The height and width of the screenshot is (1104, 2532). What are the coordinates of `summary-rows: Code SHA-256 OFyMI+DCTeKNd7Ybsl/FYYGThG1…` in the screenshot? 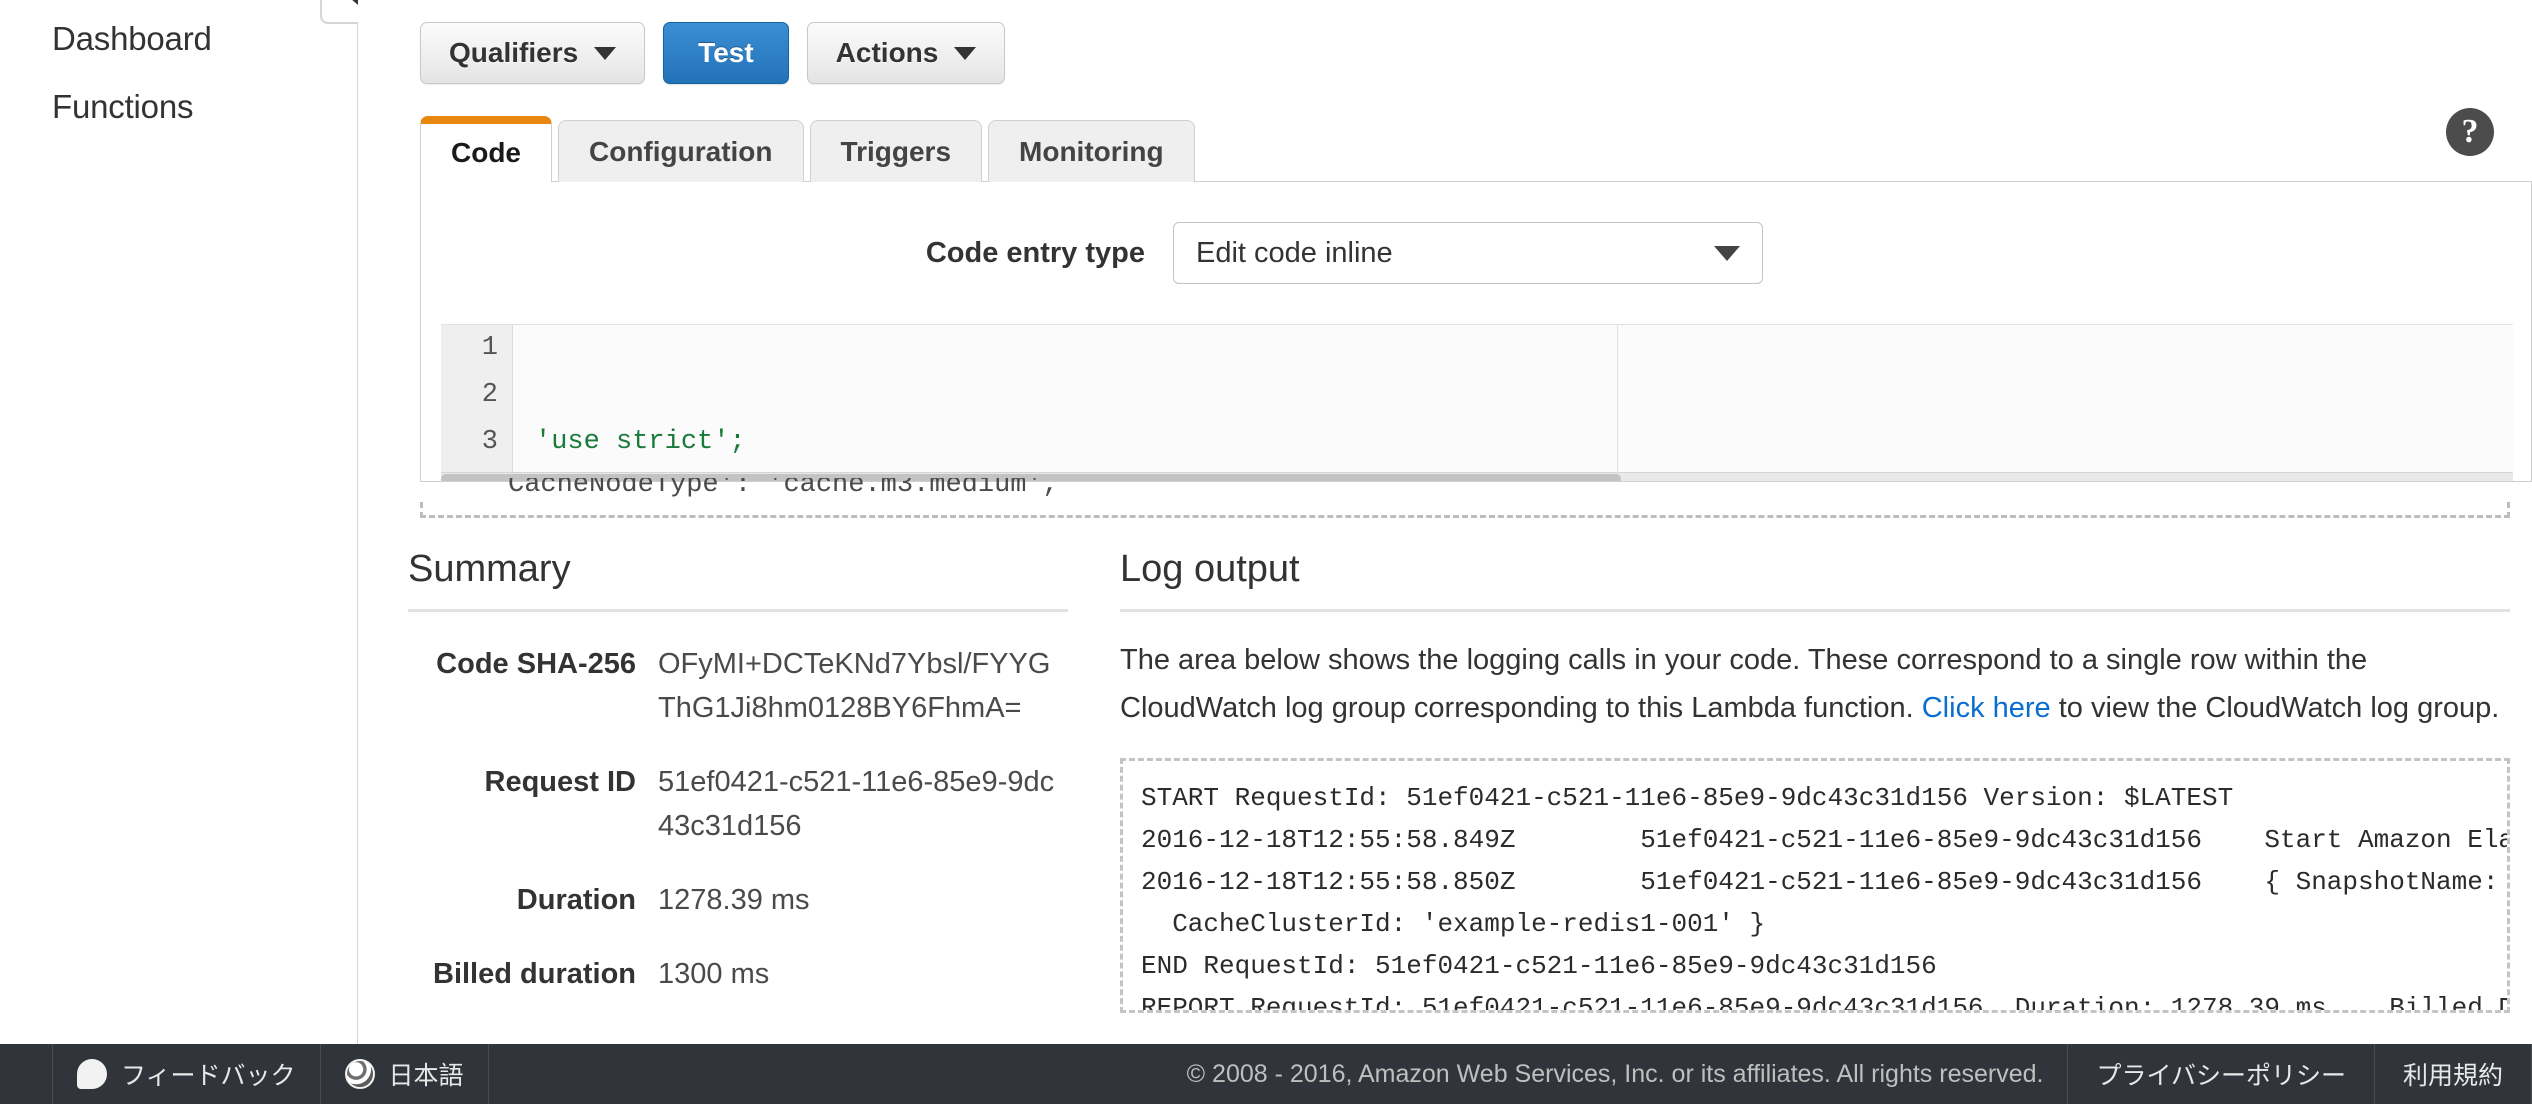 It's located at (738, 819).